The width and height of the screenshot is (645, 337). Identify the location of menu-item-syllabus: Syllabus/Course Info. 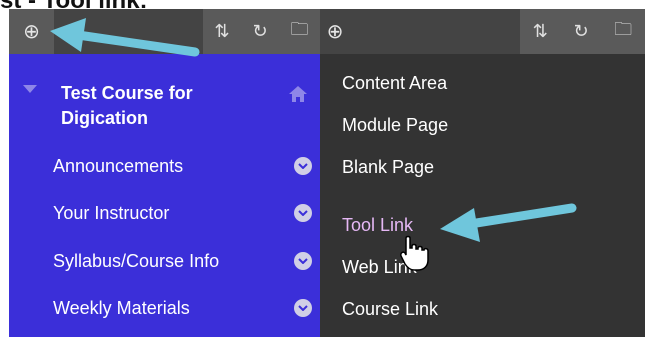
(182, 261).